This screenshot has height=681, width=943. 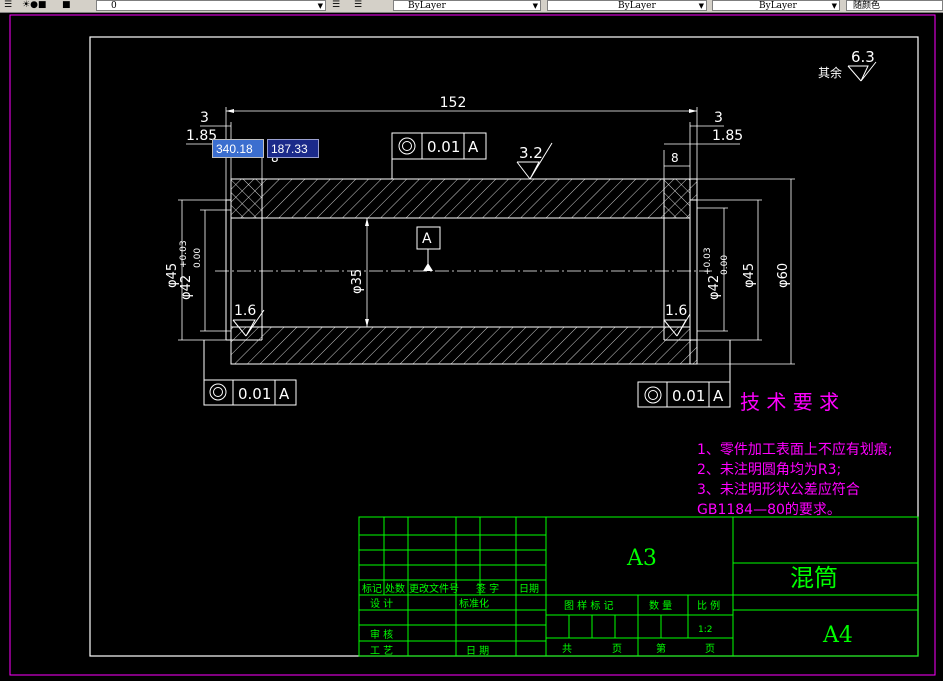 What do you see at coordinates (427, 6) in the screenshot?
I see `color-combo-value: ByLayer` at bounding box center [427, 6].